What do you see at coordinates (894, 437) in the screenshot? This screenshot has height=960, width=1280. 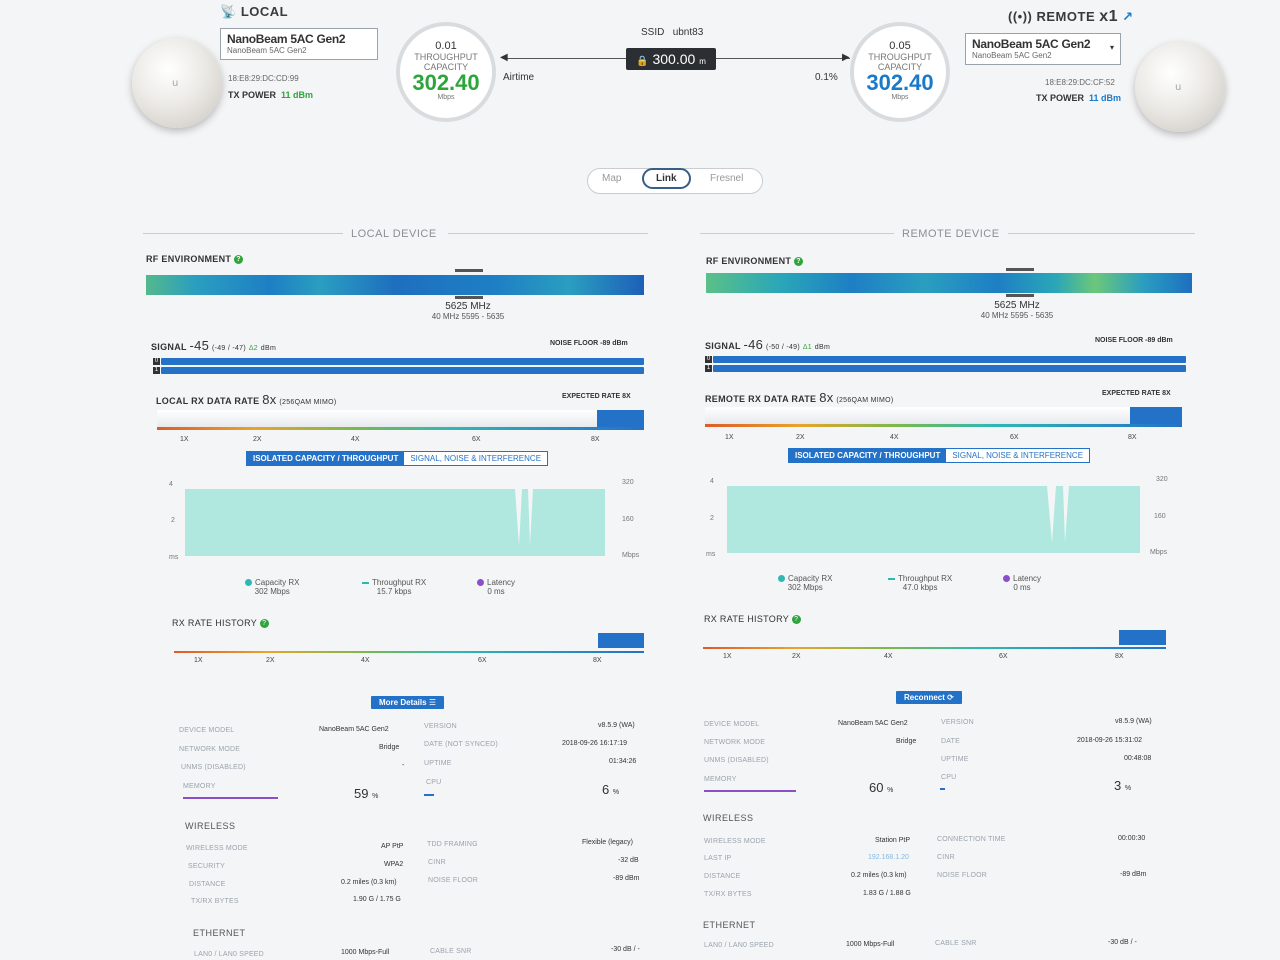 I see `rate-tick: 4X` at bounding box center [894, 437].